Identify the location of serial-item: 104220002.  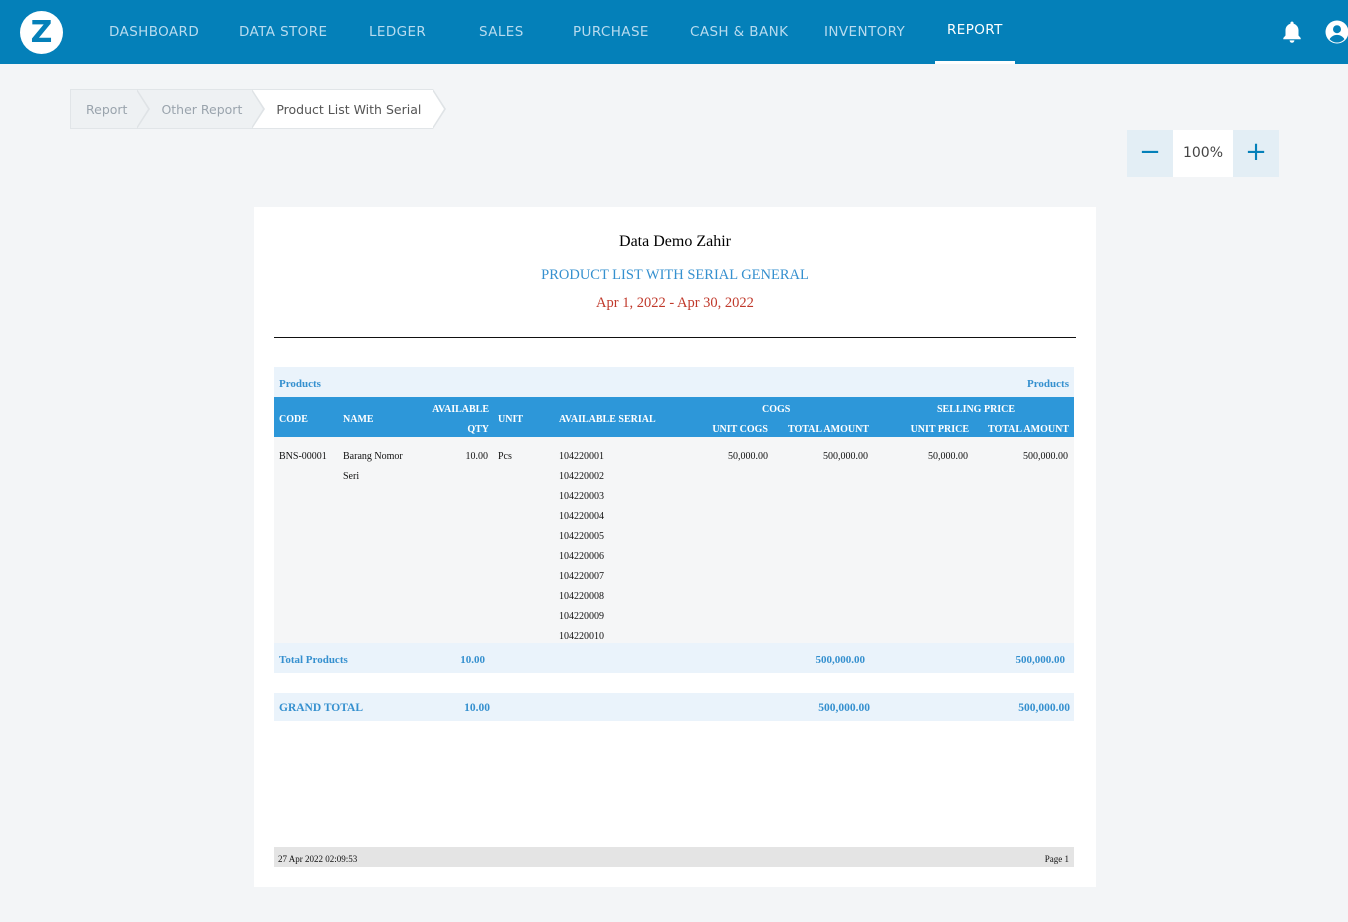
(581, 476).